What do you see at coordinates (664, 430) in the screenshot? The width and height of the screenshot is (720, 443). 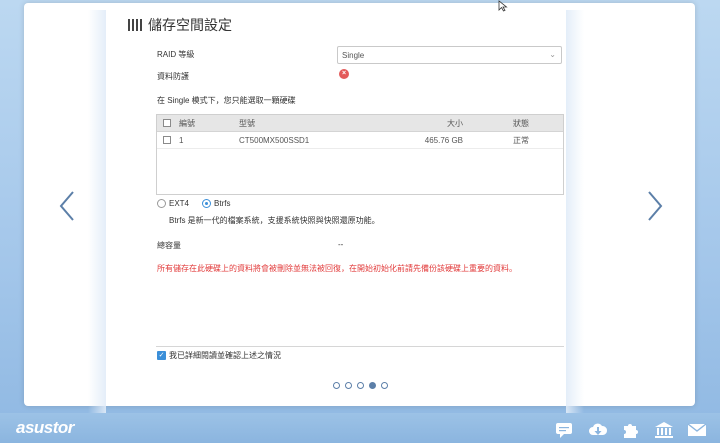 I see `bank-icon` at bounding box center [664, 430].